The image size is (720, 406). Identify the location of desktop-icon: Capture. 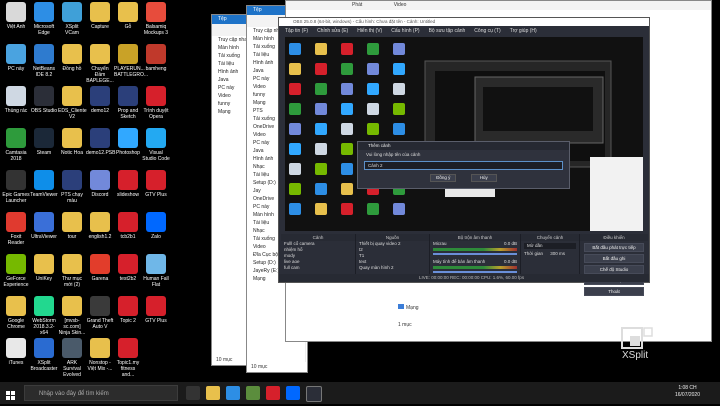
(100, 16).